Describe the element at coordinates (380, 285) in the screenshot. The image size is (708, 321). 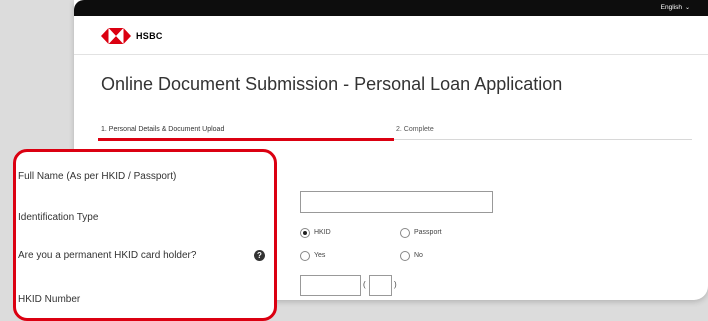
I see `hkid-check-digit-input` at that location.